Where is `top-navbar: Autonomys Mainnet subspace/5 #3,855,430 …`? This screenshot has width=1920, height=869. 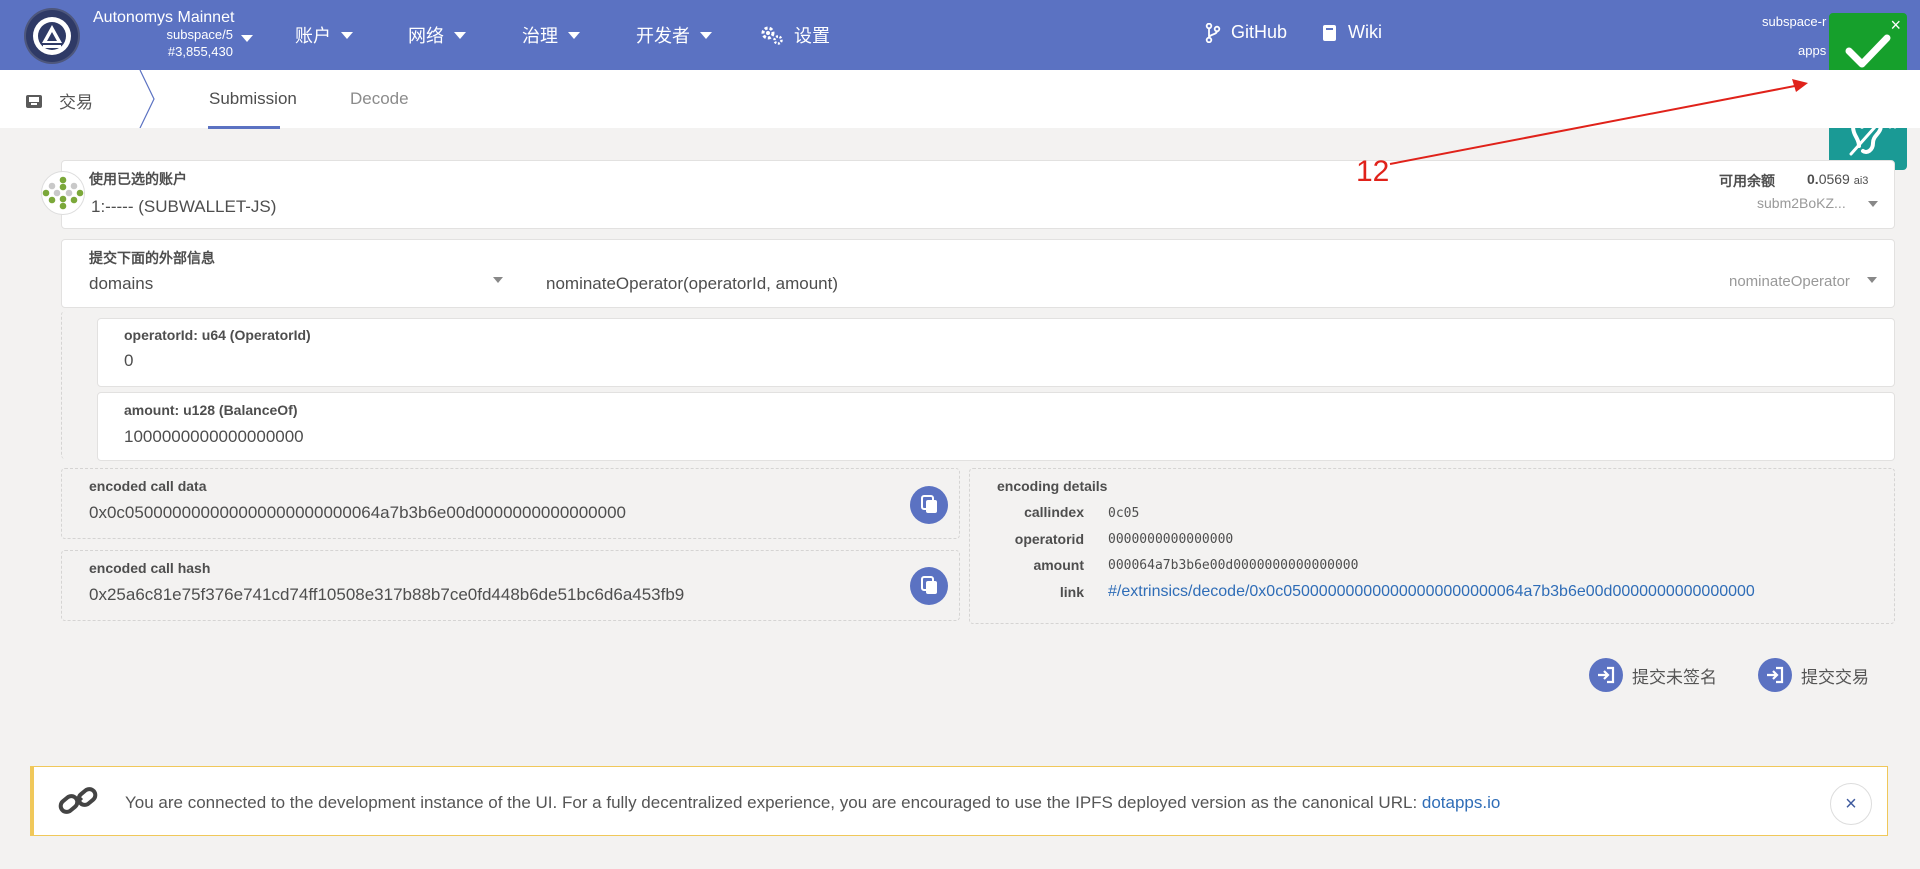
top-navbar: Autonomys Mainnet subspace/5 #3,855,430 … is located at coordinates (960, 35).